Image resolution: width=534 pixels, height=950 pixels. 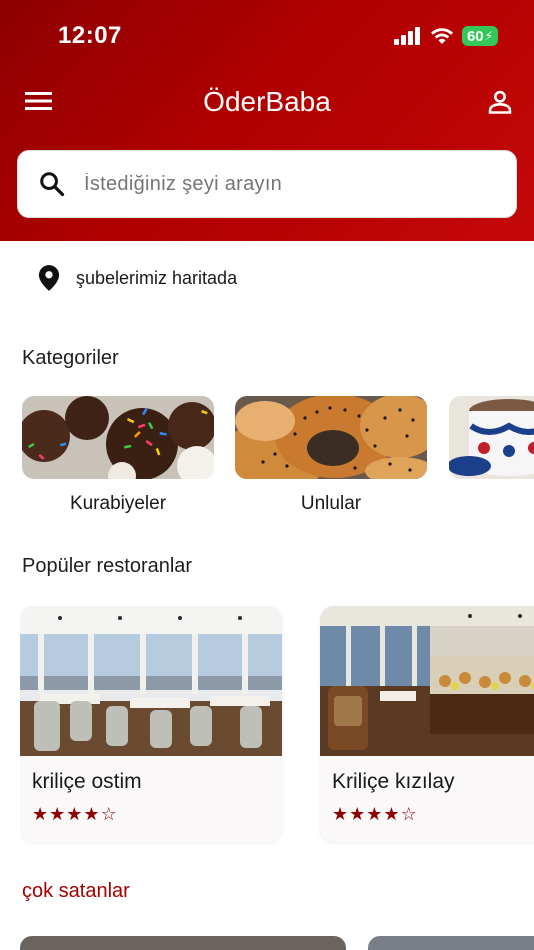 I want to click on restaurant-name: Kriliçe kızılay, so click(x=393, y=781).